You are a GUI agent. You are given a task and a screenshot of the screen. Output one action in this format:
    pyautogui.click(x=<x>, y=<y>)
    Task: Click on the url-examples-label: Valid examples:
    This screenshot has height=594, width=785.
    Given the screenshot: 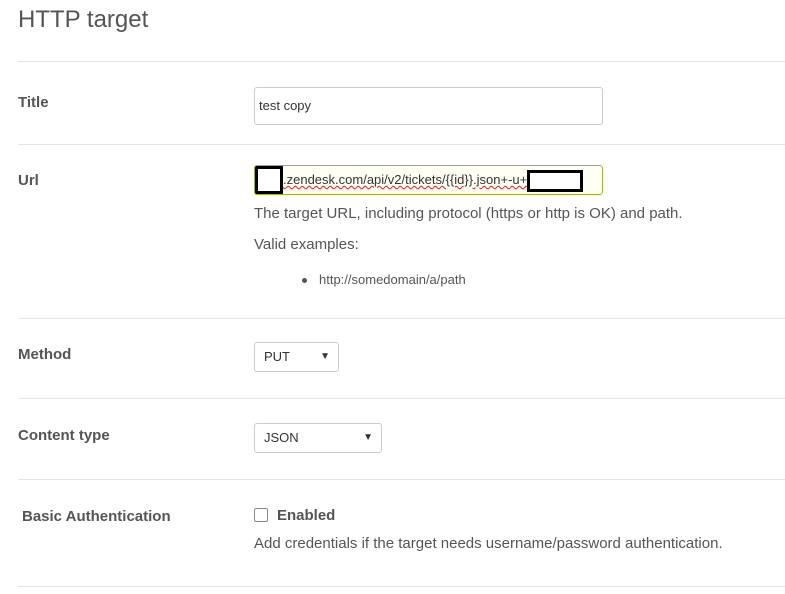 What is the action you would take?
    pyautogui.click(x=306, y=244)
    